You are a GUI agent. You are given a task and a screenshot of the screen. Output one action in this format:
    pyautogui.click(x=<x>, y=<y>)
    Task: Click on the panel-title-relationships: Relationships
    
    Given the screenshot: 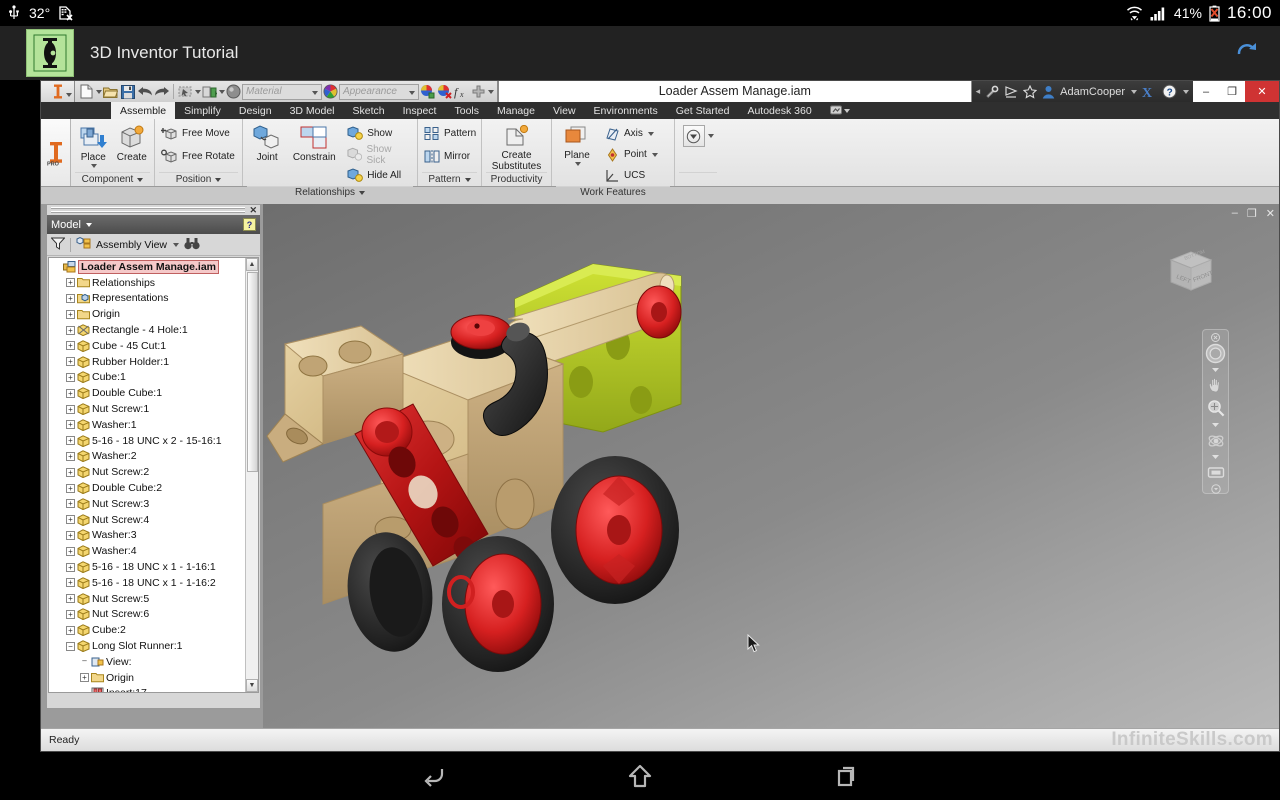 What is the action you would take?
    pyautogui.click(x=330, y=192)
    